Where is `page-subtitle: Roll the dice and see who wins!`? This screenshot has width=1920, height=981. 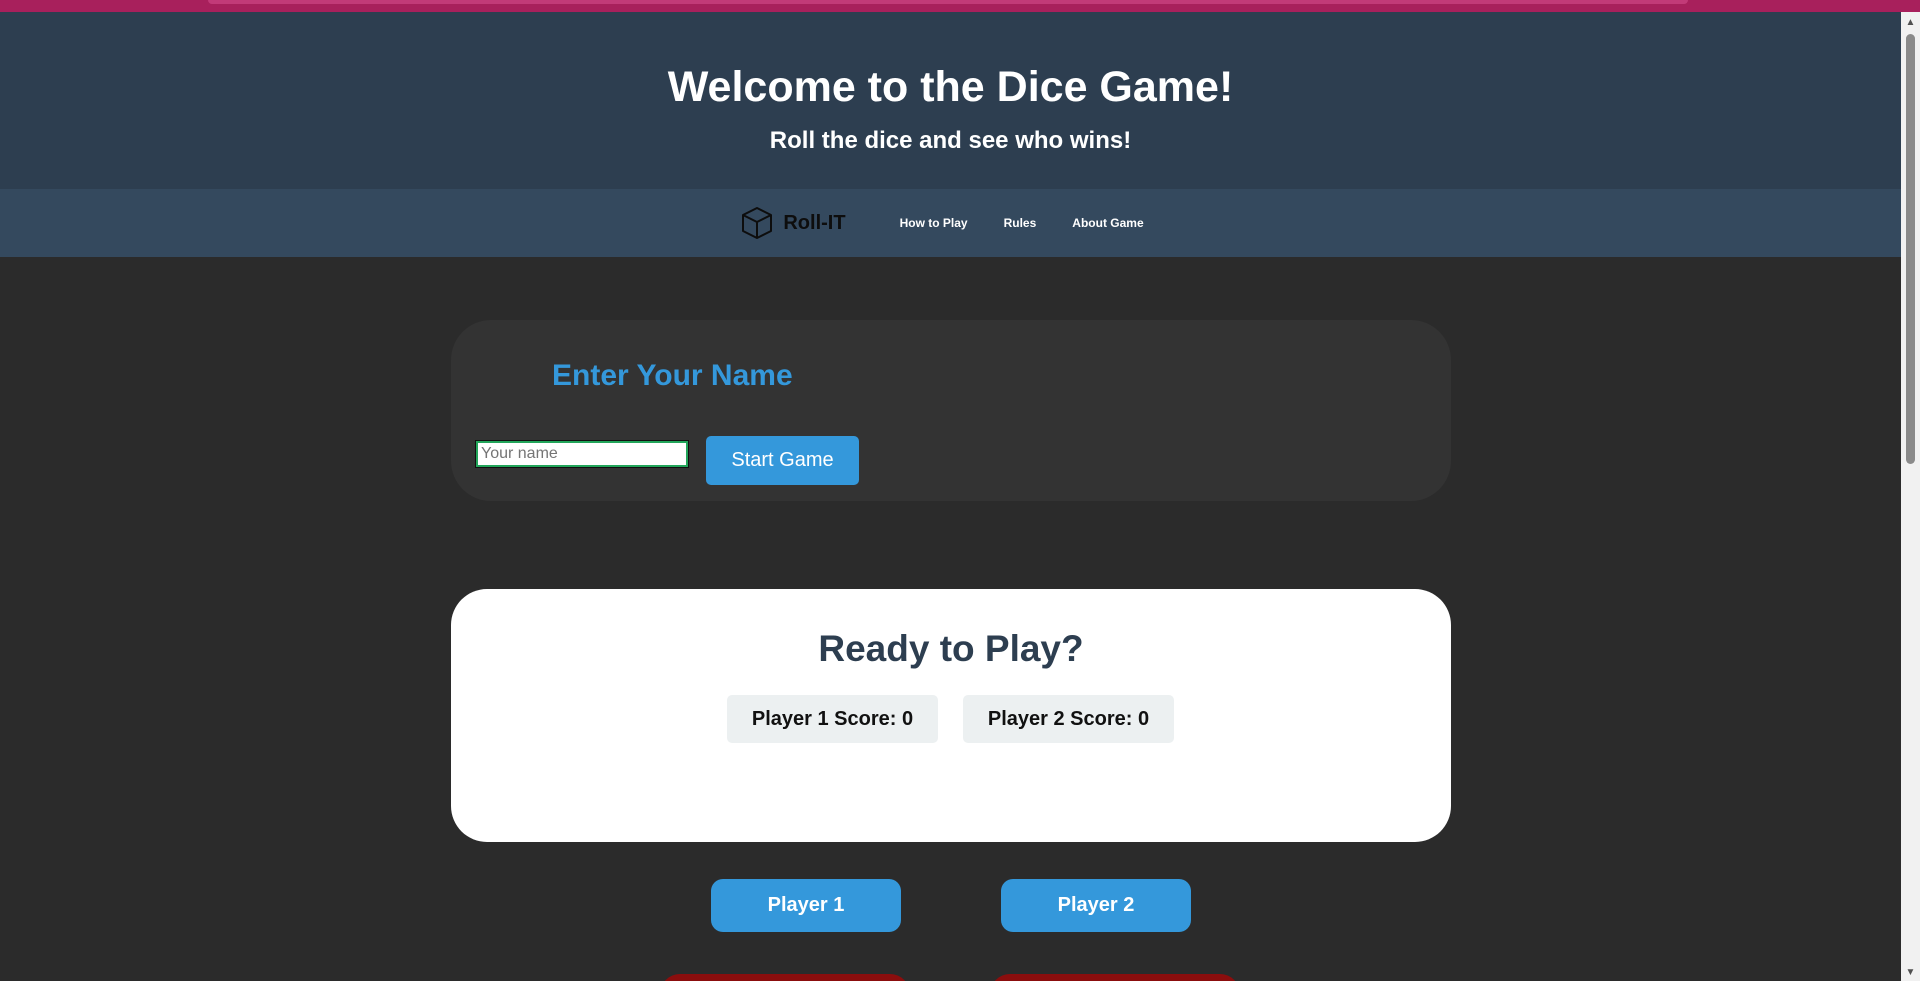 page-subtitle: Roll the dice and see who wins! is located at coordinates (950, 140).